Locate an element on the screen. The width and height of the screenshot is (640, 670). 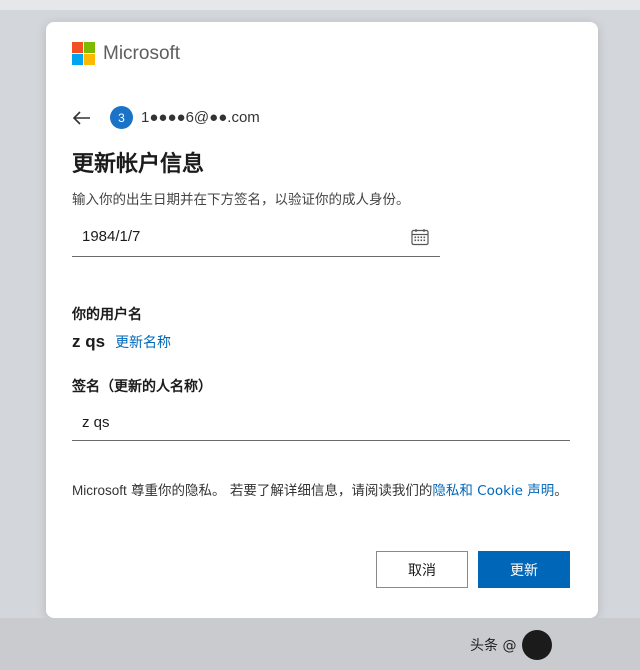
username-row: z qs 更新名称 is located at coordinates (121, 342).